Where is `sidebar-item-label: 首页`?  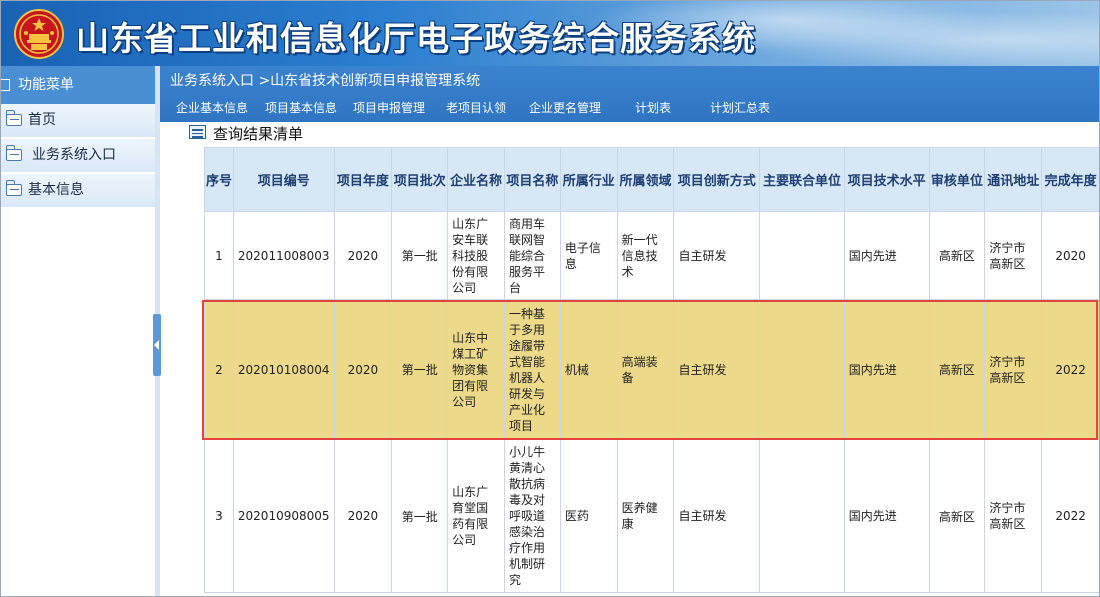 sidebar-item-label: 首页 is located at coordinates (42, 120).